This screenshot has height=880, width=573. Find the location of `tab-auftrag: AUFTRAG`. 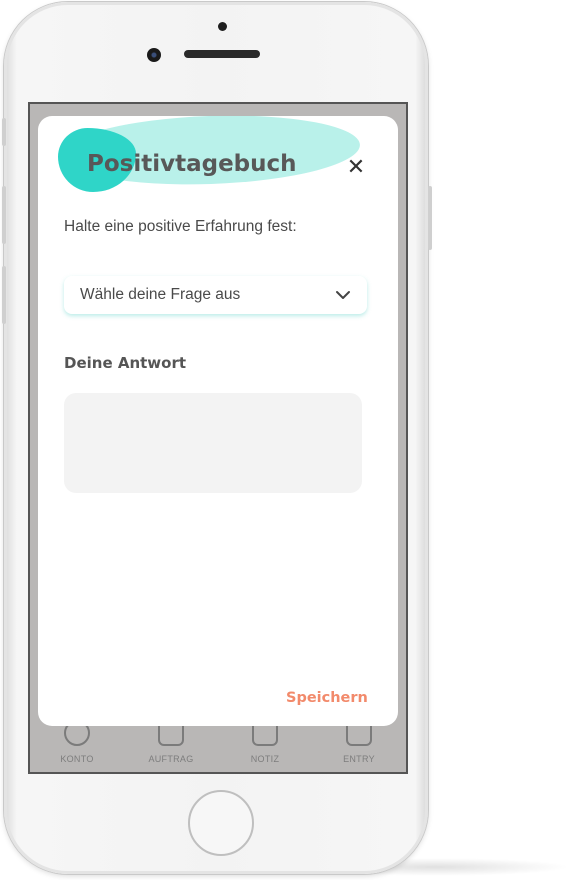

tab-auftrag: AUFTRAG is located at coordinates (171, 742).